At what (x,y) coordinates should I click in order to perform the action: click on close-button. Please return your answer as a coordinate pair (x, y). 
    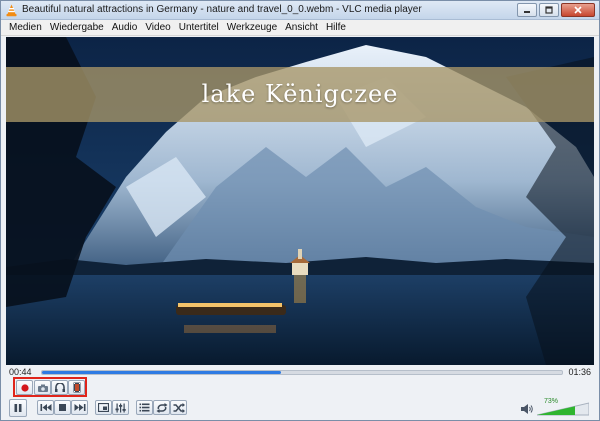
    Looking at the image, I should click on (578, 10).